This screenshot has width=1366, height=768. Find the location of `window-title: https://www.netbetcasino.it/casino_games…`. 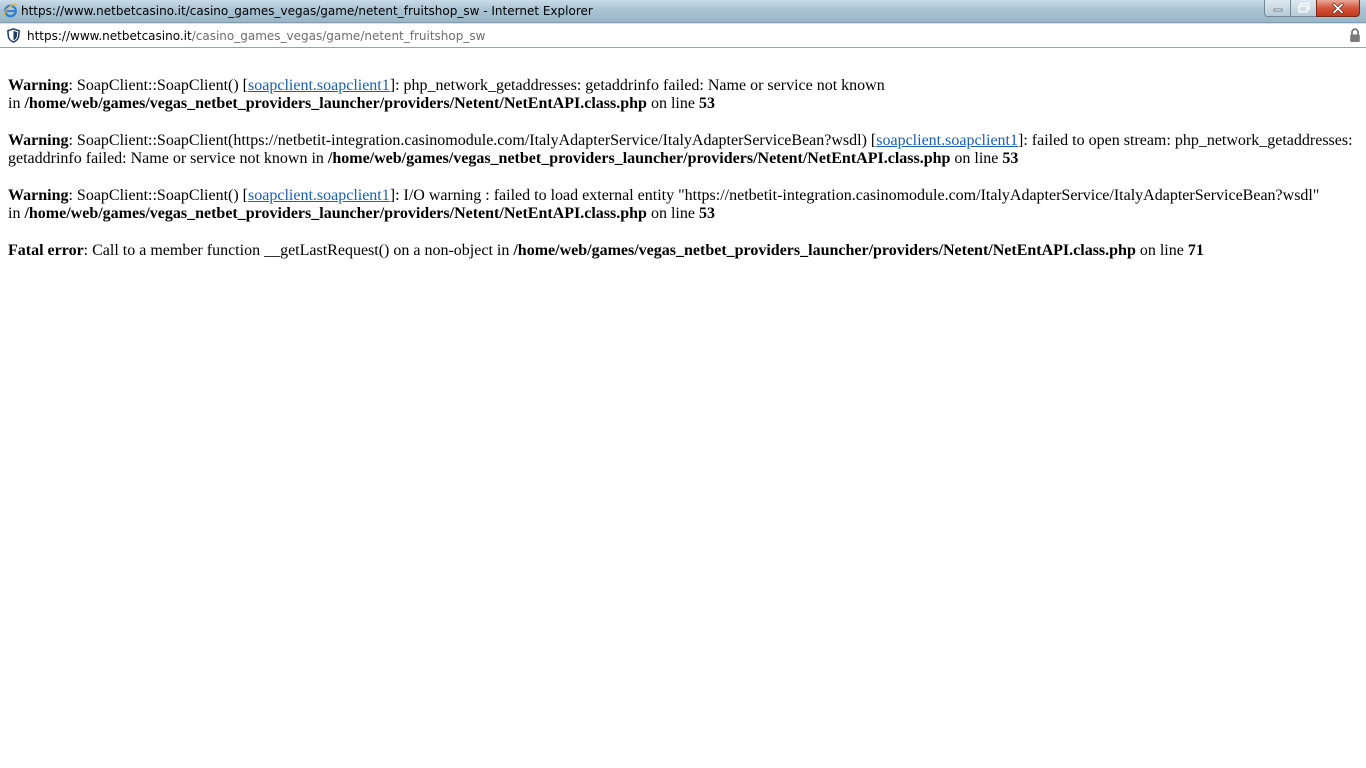

window-title: https://www.netbetcasino.it/casino_games… is located at coordinates (307, 11).